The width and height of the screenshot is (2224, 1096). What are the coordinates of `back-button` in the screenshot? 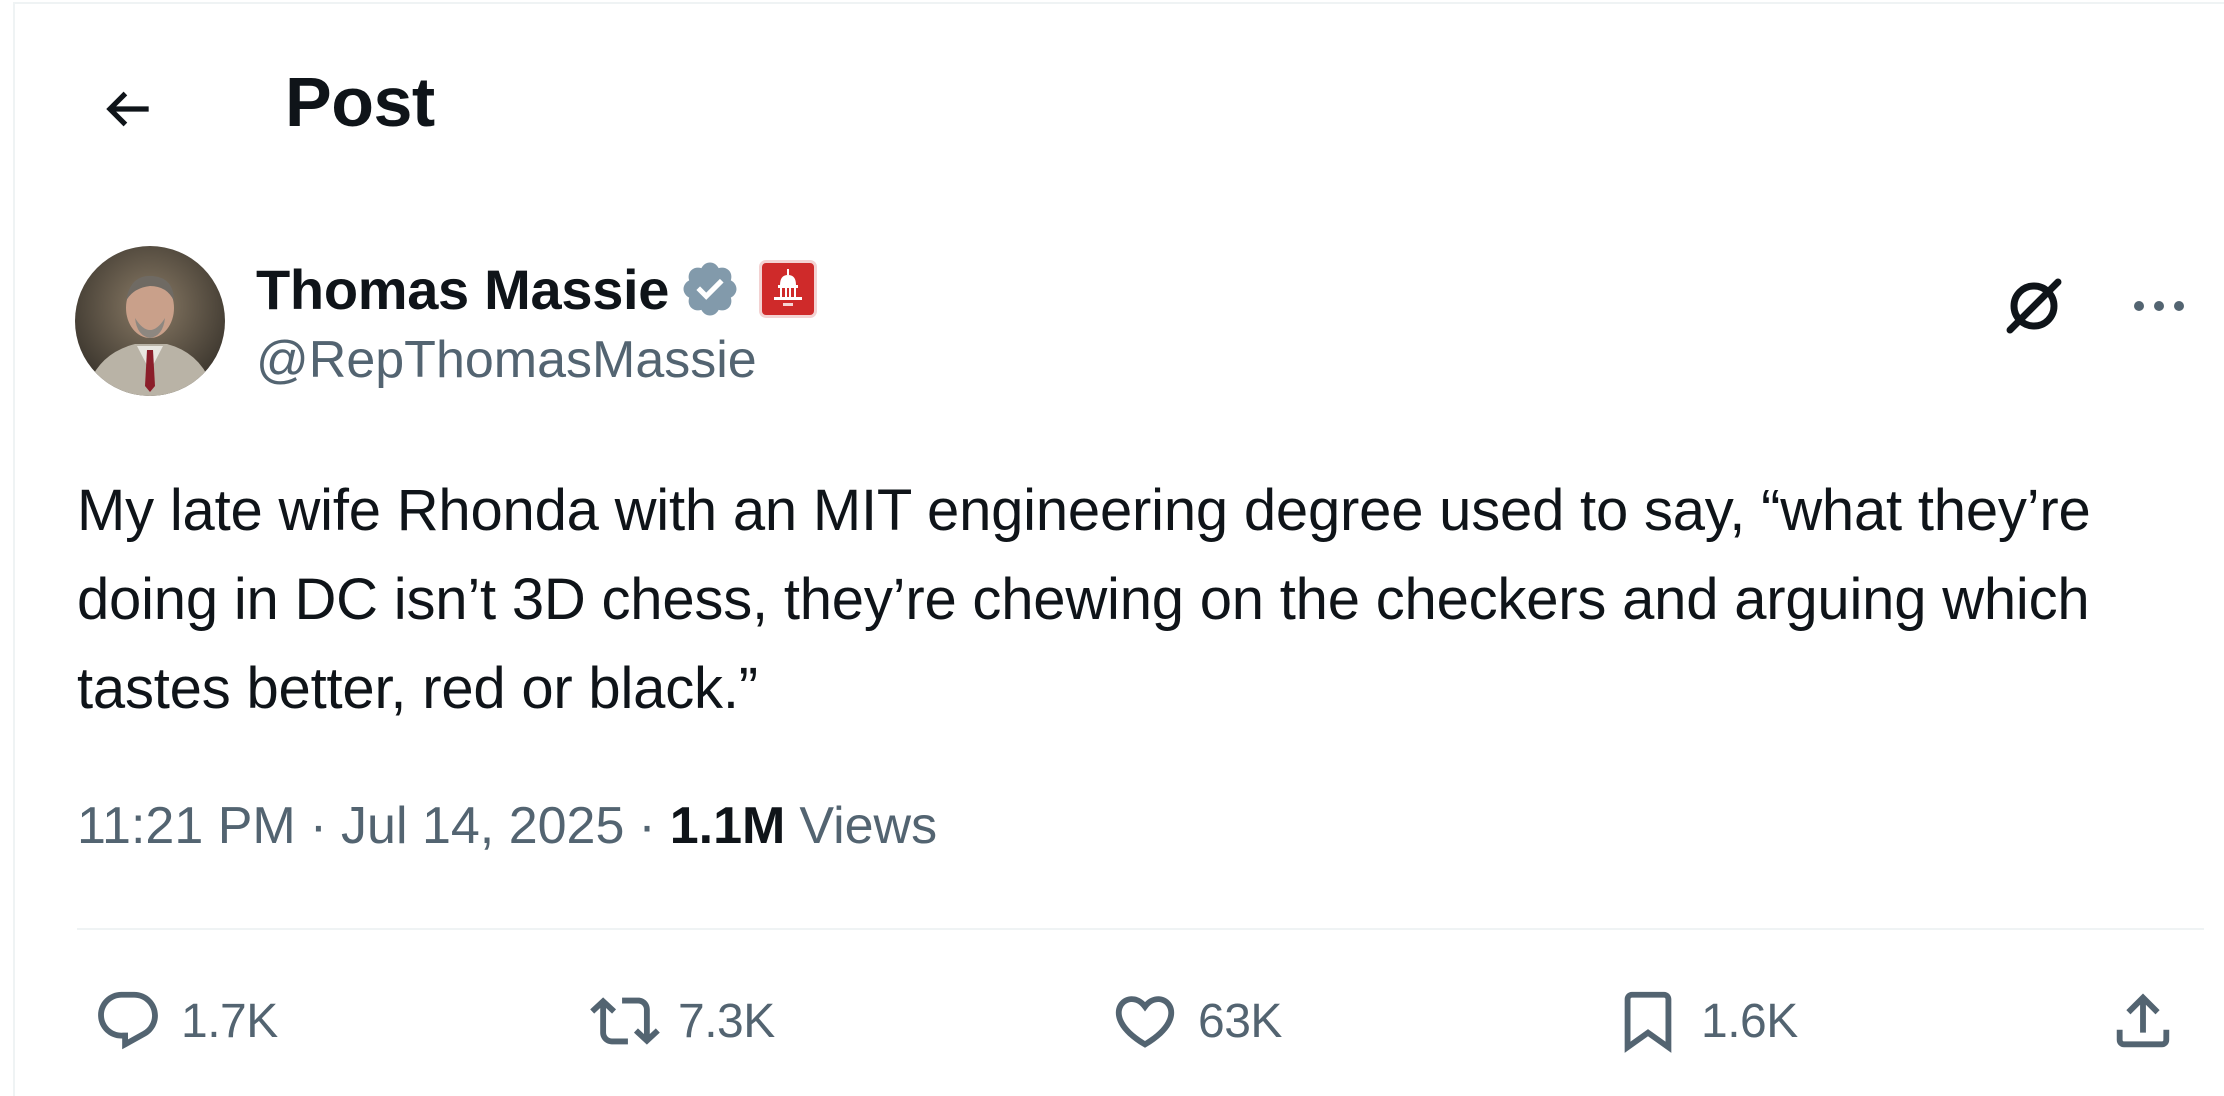 It's located at (128, 109).